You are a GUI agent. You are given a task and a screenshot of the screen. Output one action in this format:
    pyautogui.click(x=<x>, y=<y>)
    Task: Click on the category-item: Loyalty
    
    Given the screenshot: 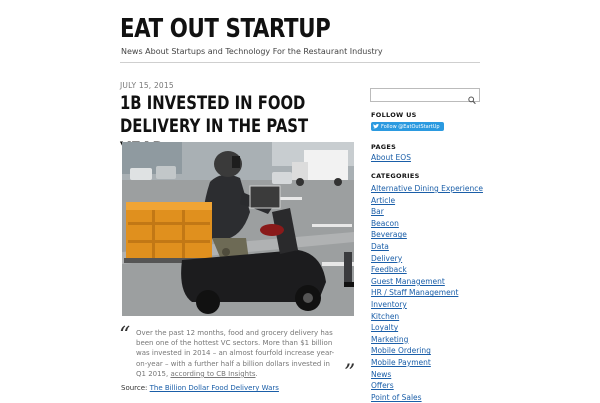 What is the action you would take?
    pyautogui.click(x=427, y=328)
    